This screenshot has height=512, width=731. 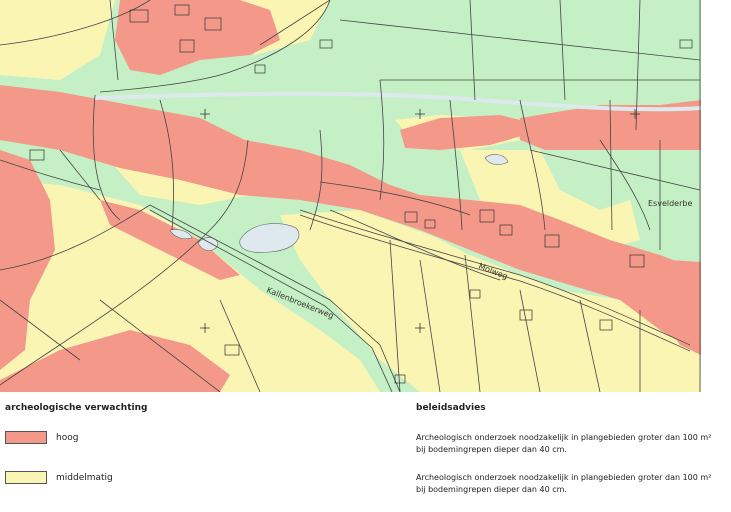 What do you see at coordinates (84, 478) in the screenshot?
I see `legend-label-middelmatig: middelmatig` at bounding box center [84, 478].